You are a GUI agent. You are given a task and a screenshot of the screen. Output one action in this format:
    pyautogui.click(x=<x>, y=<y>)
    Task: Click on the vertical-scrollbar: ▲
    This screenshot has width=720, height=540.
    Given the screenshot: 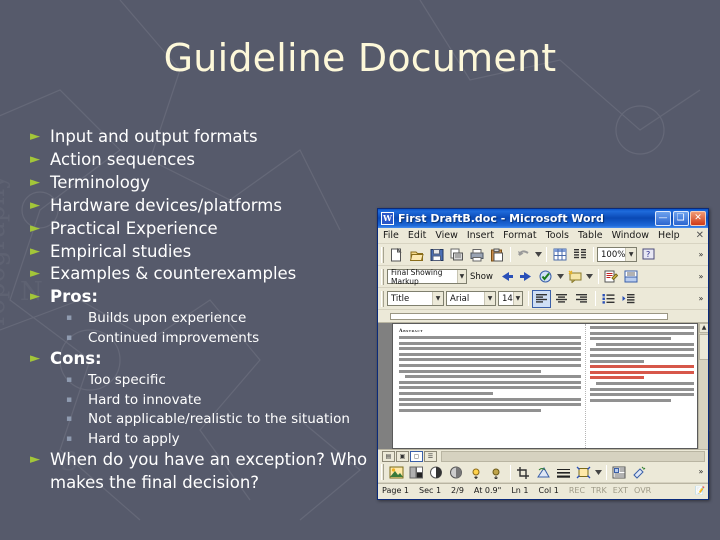 What is the action you would take?
    pyautogui.click(x=703, y=386)
    